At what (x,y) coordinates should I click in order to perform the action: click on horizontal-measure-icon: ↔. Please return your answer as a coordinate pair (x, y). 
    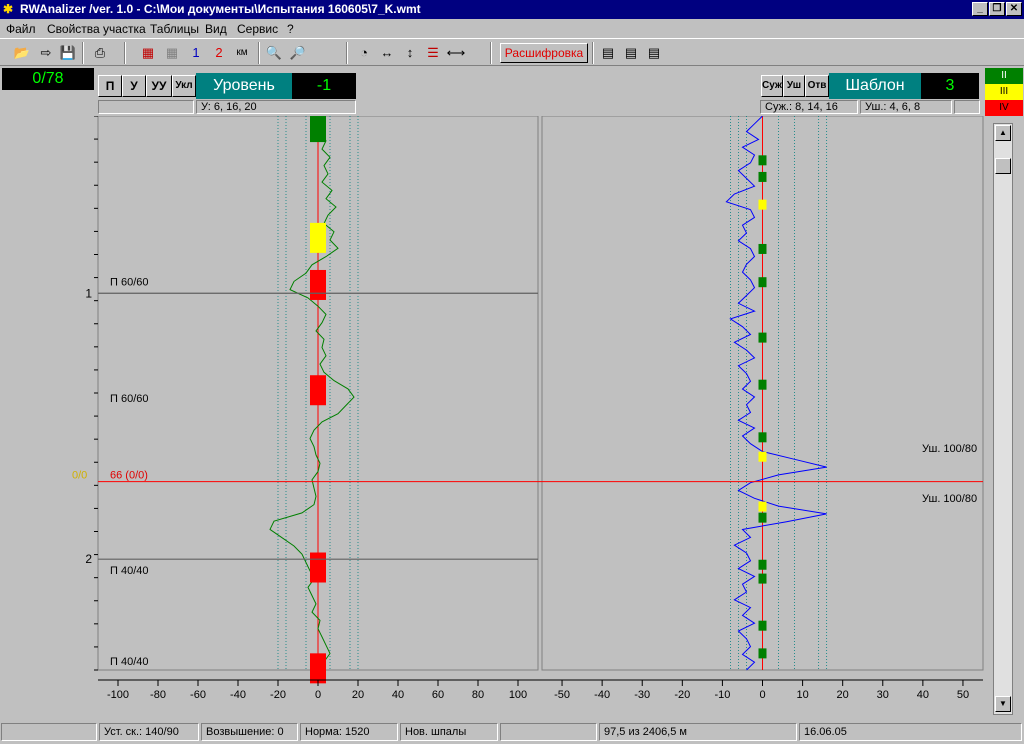
    Looking at the image, I should click on (387, 53).